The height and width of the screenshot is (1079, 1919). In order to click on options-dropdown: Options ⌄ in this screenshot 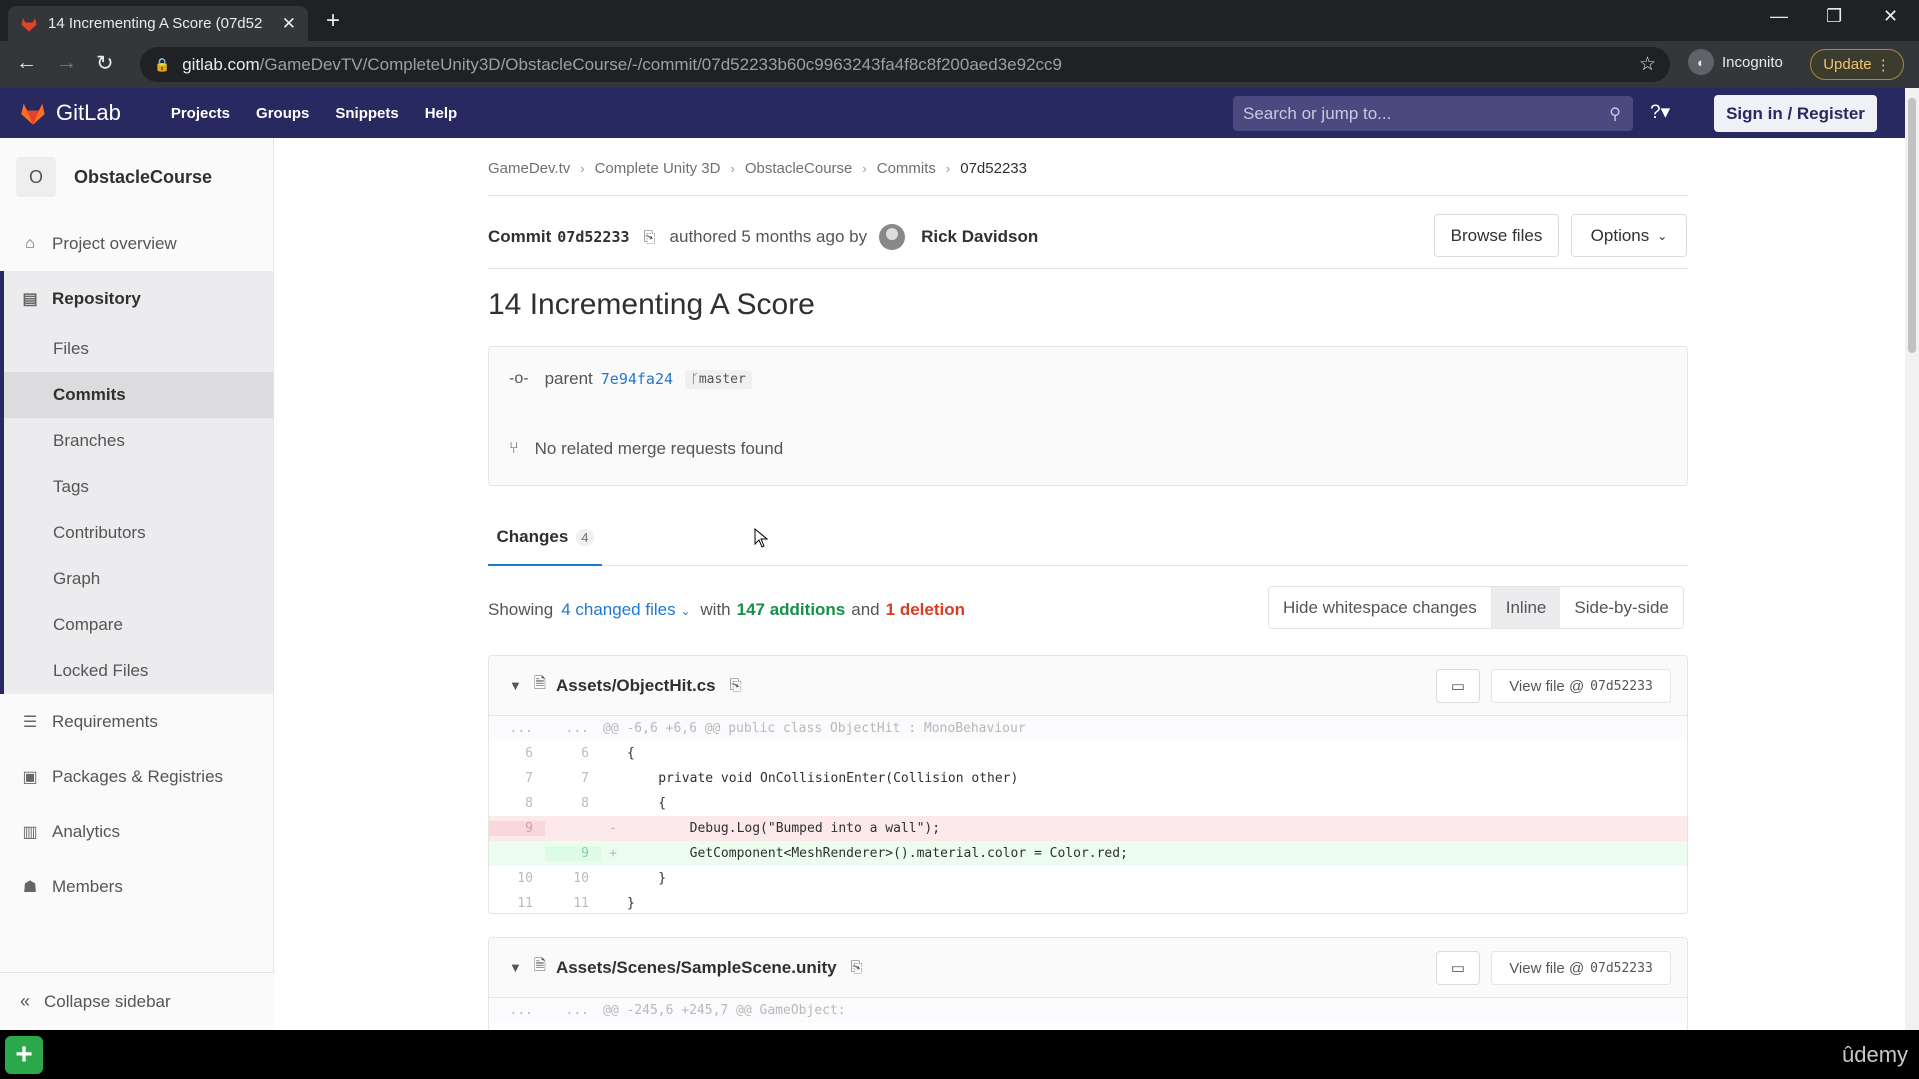, I will do `click(1629, 235)`.